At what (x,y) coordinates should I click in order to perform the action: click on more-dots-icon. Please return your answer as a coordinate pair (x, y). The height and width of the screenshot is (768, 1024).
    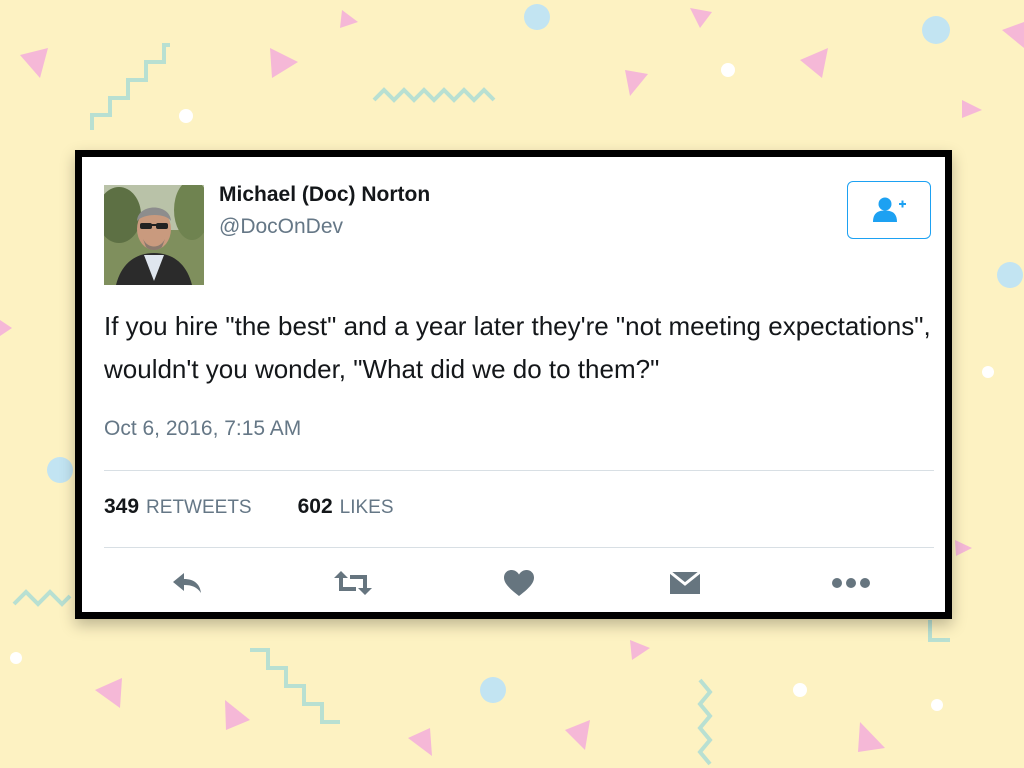
    Looking at the image, I should click on (851, 583).